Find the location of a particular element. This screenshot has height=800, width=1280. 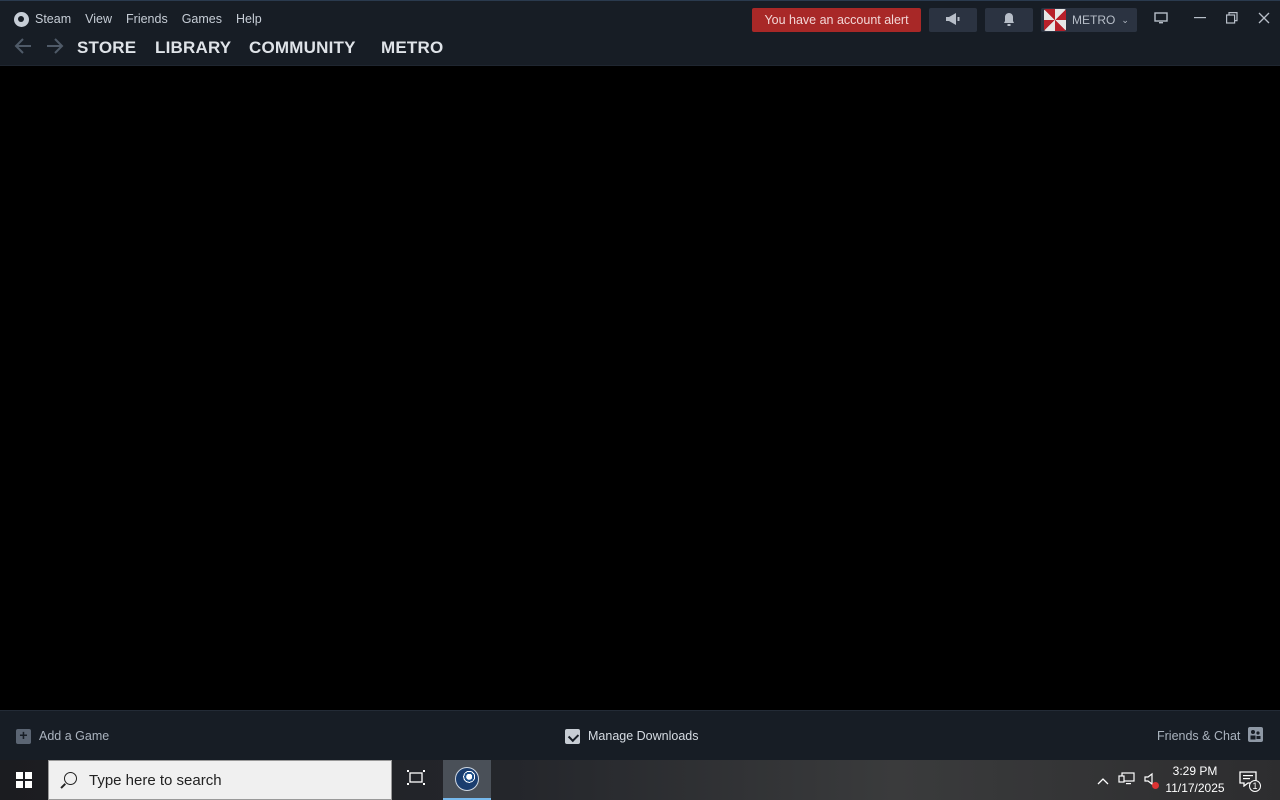

show-hidden-icons-button is located at coordinates (1103, 780).